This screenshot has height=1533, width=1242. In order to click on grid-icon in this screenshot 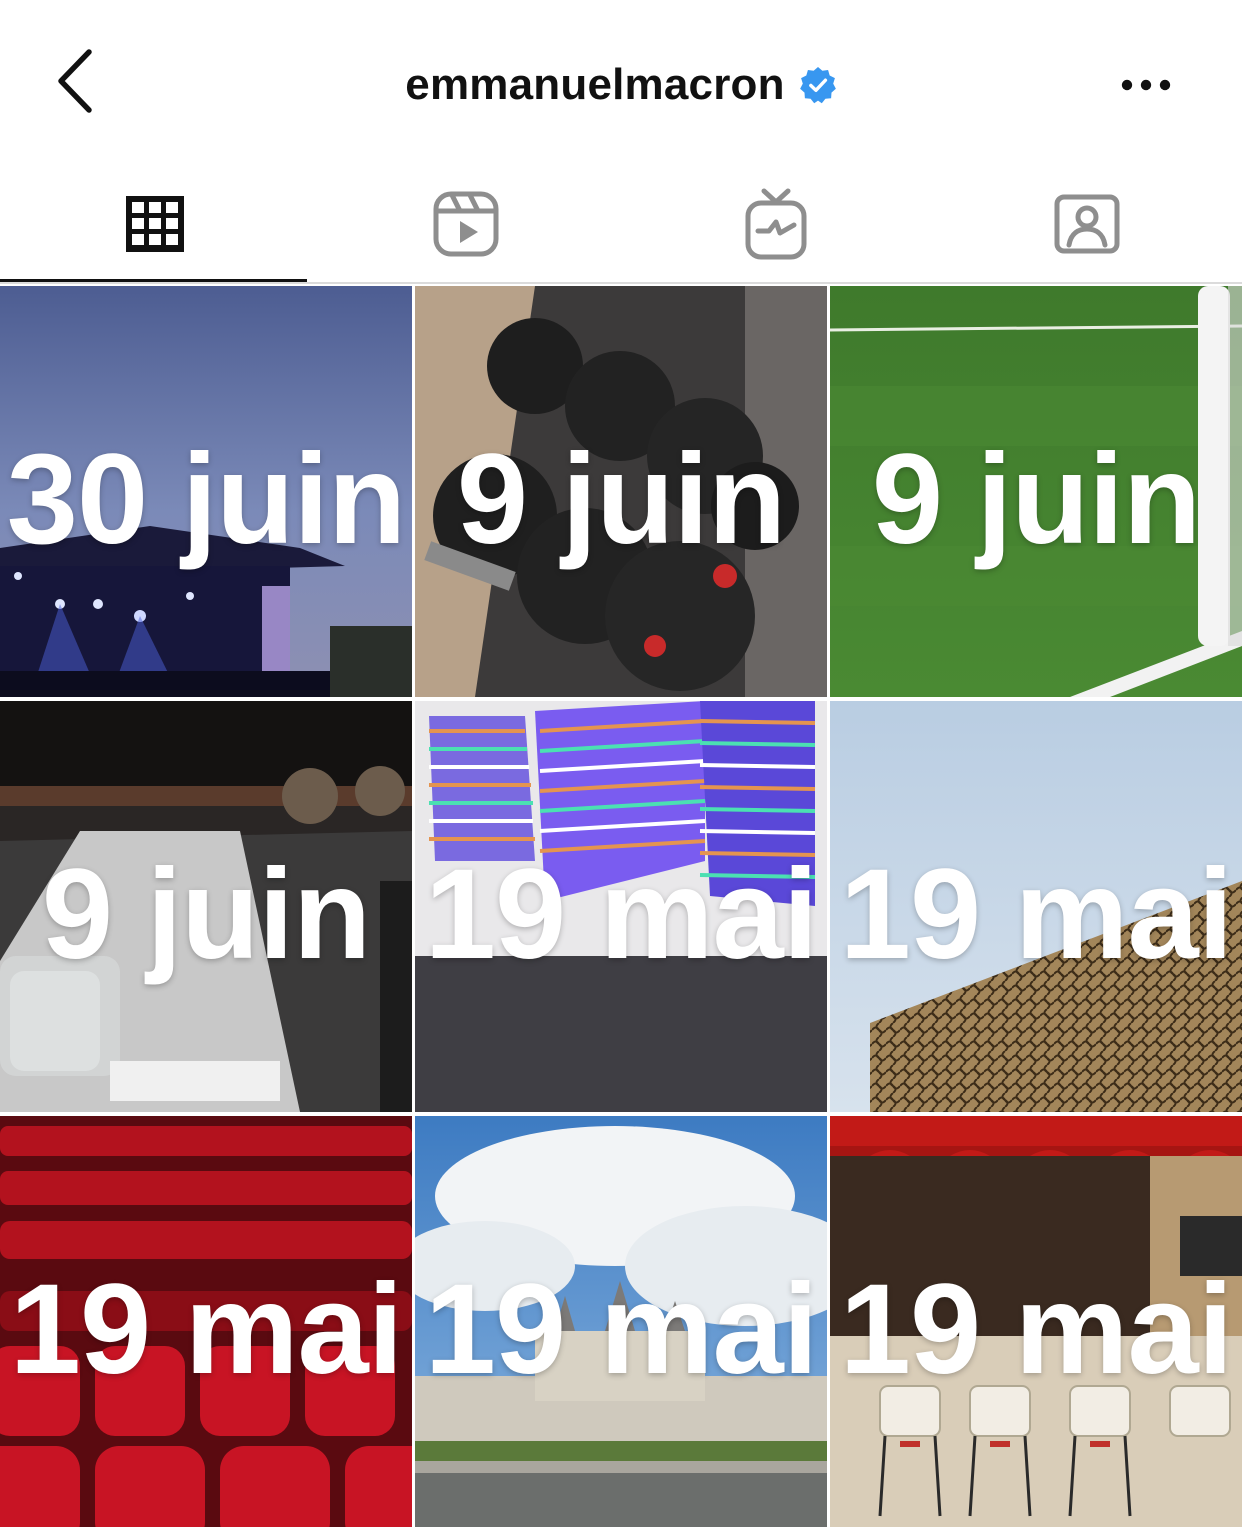, I will do `click(155, 224)`.